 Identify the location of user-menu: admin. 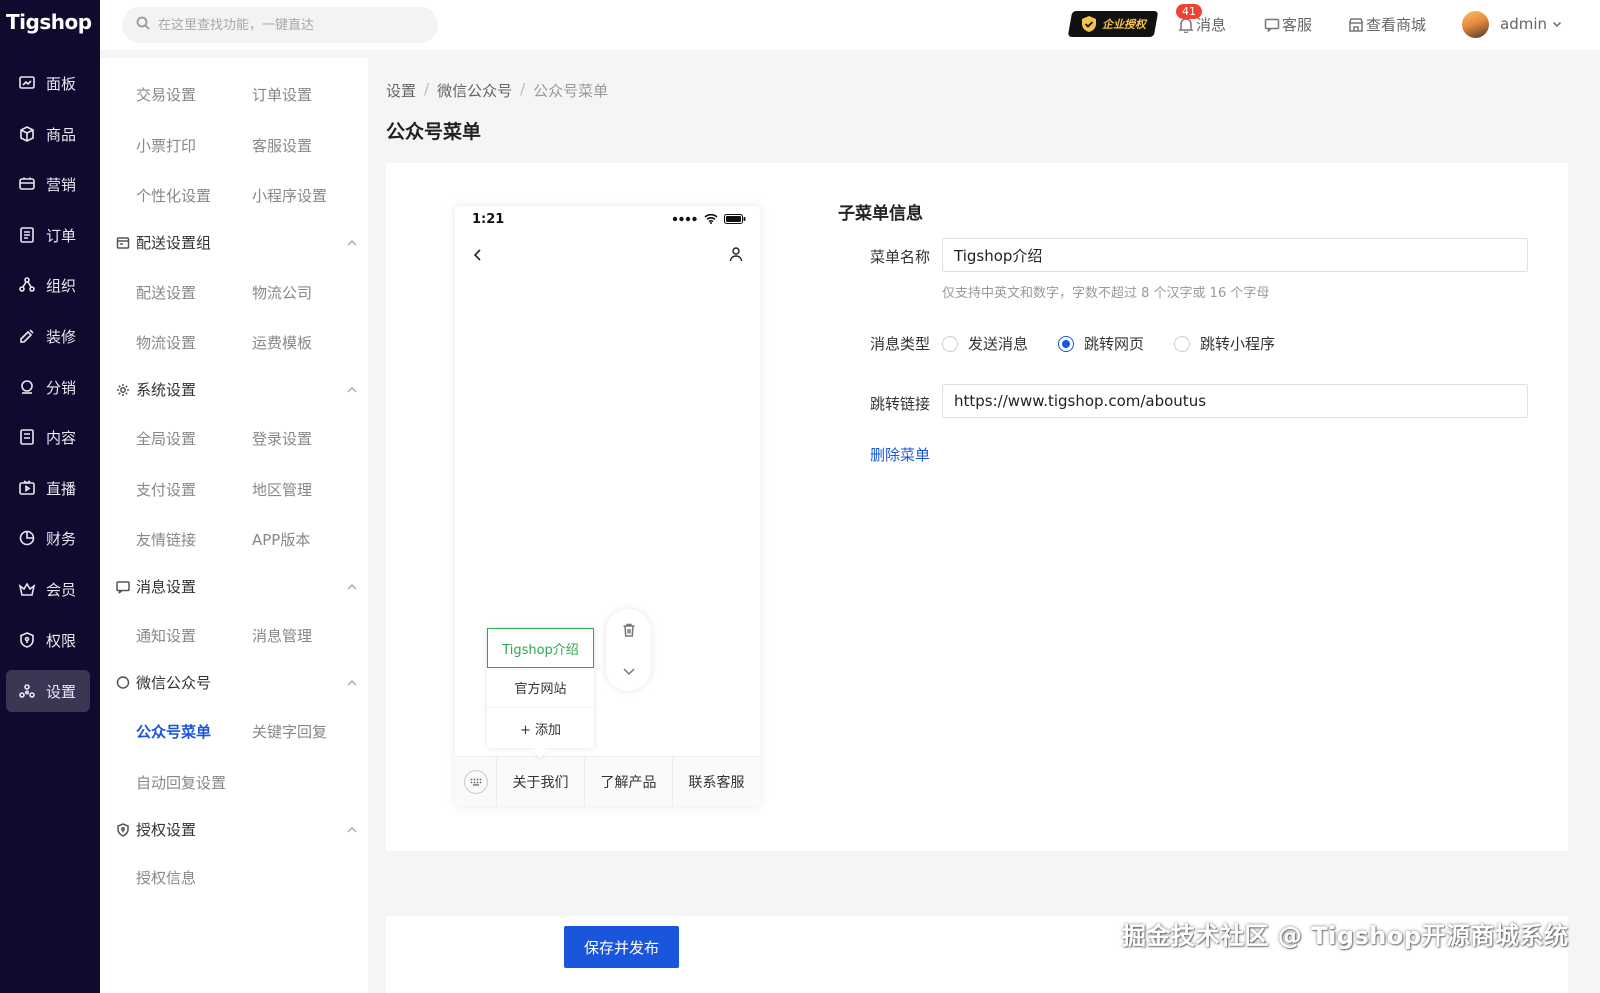
(1531, 24).